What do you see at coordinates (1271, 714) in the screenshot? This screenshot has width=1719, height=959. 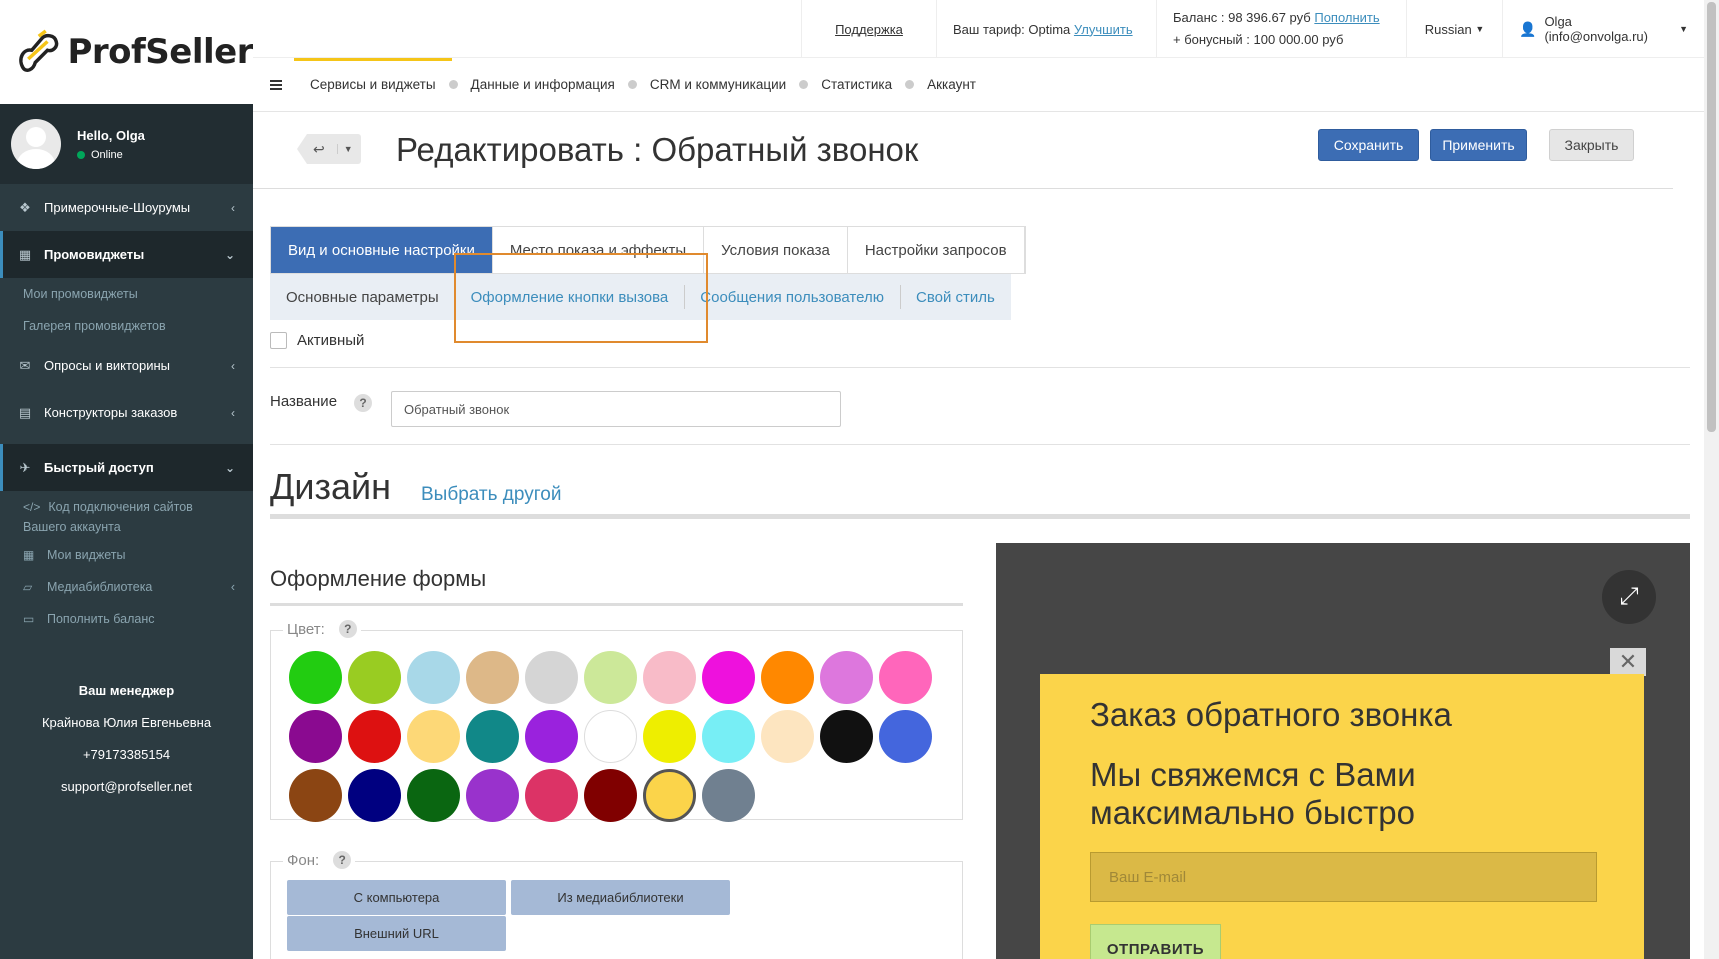 I see `preview-title: Заказ обратного звонка` at bounding box center [1271, 714].